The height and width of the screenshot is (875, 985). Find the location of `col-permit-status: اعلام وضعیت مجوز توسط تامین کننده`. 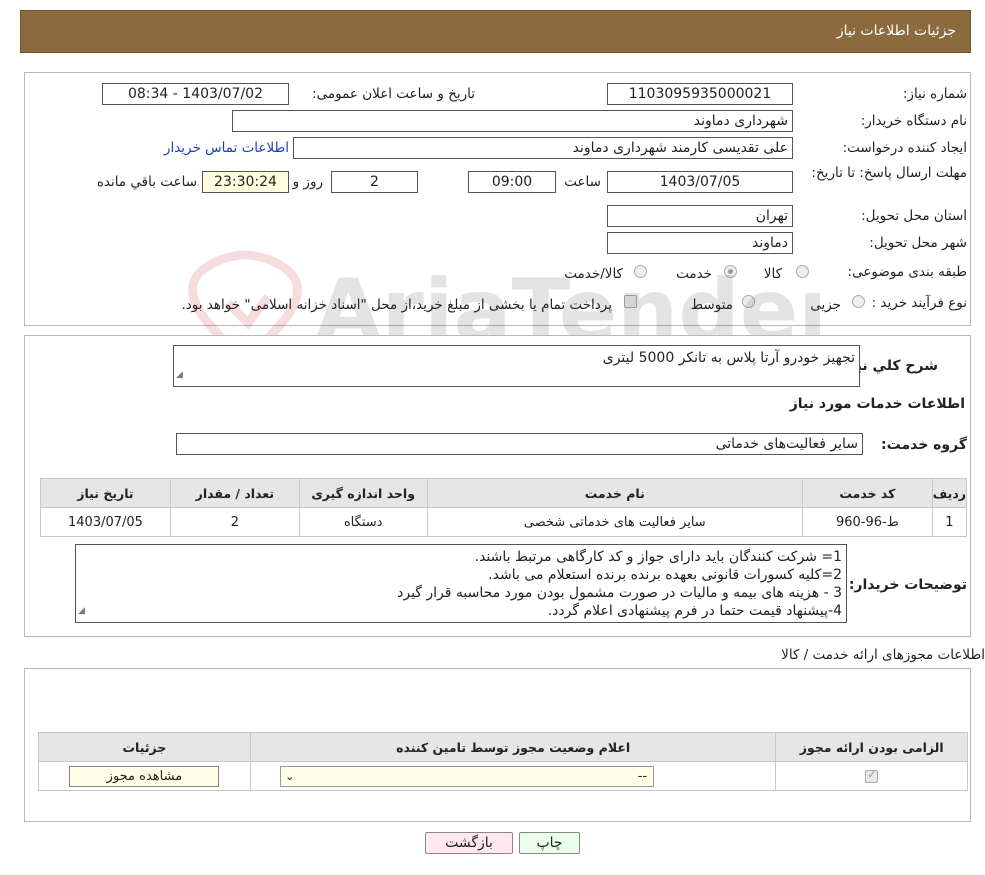

col-permit-status: اعلام وضعیت مجوز توسط تامین کننده is located at coordinates (513, 747).